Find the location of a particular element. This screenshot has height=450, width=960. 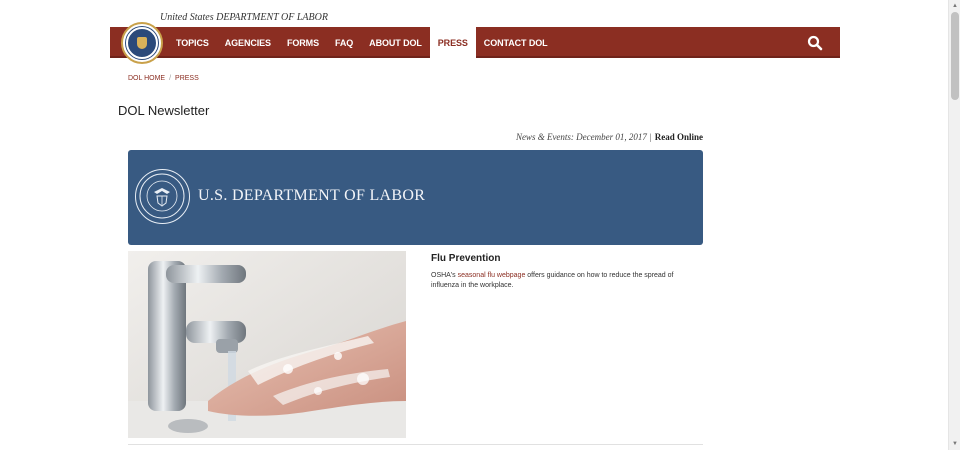

nav-item-faq: FAQ is located at coordinates (344, 42).